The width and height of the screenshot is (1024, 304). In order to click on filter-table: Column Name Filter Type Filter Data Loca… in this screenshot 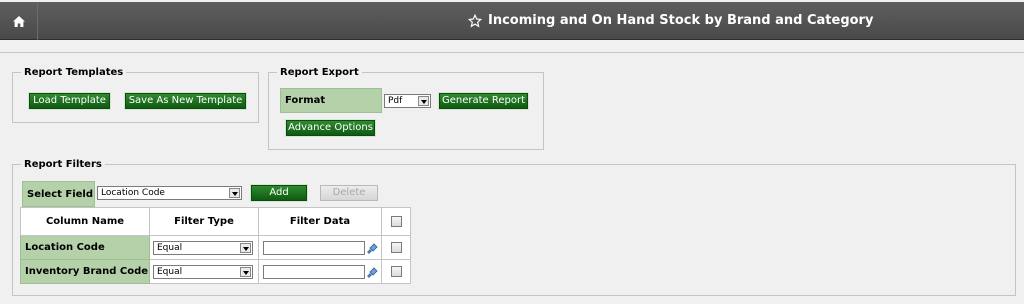, I will do `click(215, 245)`.